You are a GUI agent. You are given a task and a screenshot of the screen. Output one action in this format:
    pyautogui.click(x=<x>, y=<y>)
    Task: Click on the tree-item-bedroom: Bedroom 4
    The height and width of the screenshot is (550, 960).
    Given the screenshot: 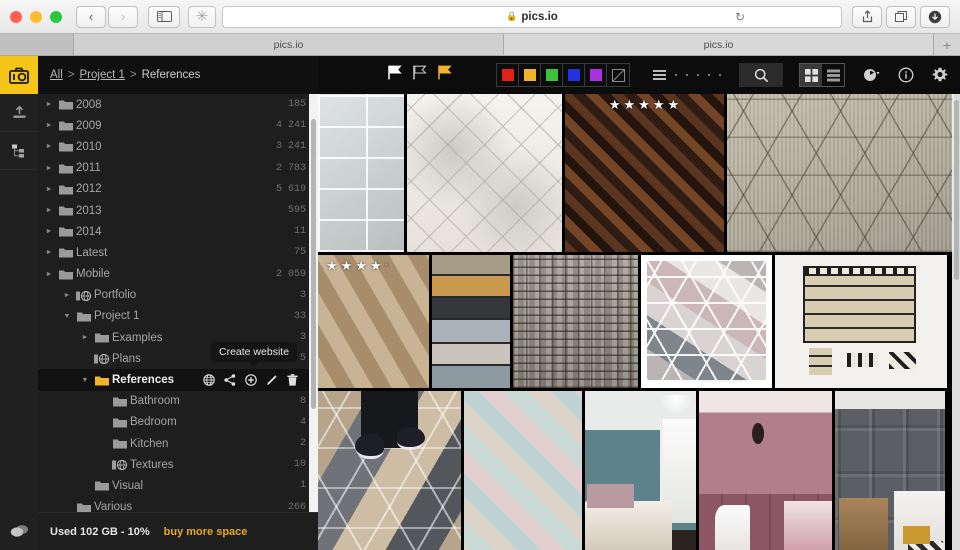 What is the action you would take?
    pyautogui.click(x=178, y=422)
    